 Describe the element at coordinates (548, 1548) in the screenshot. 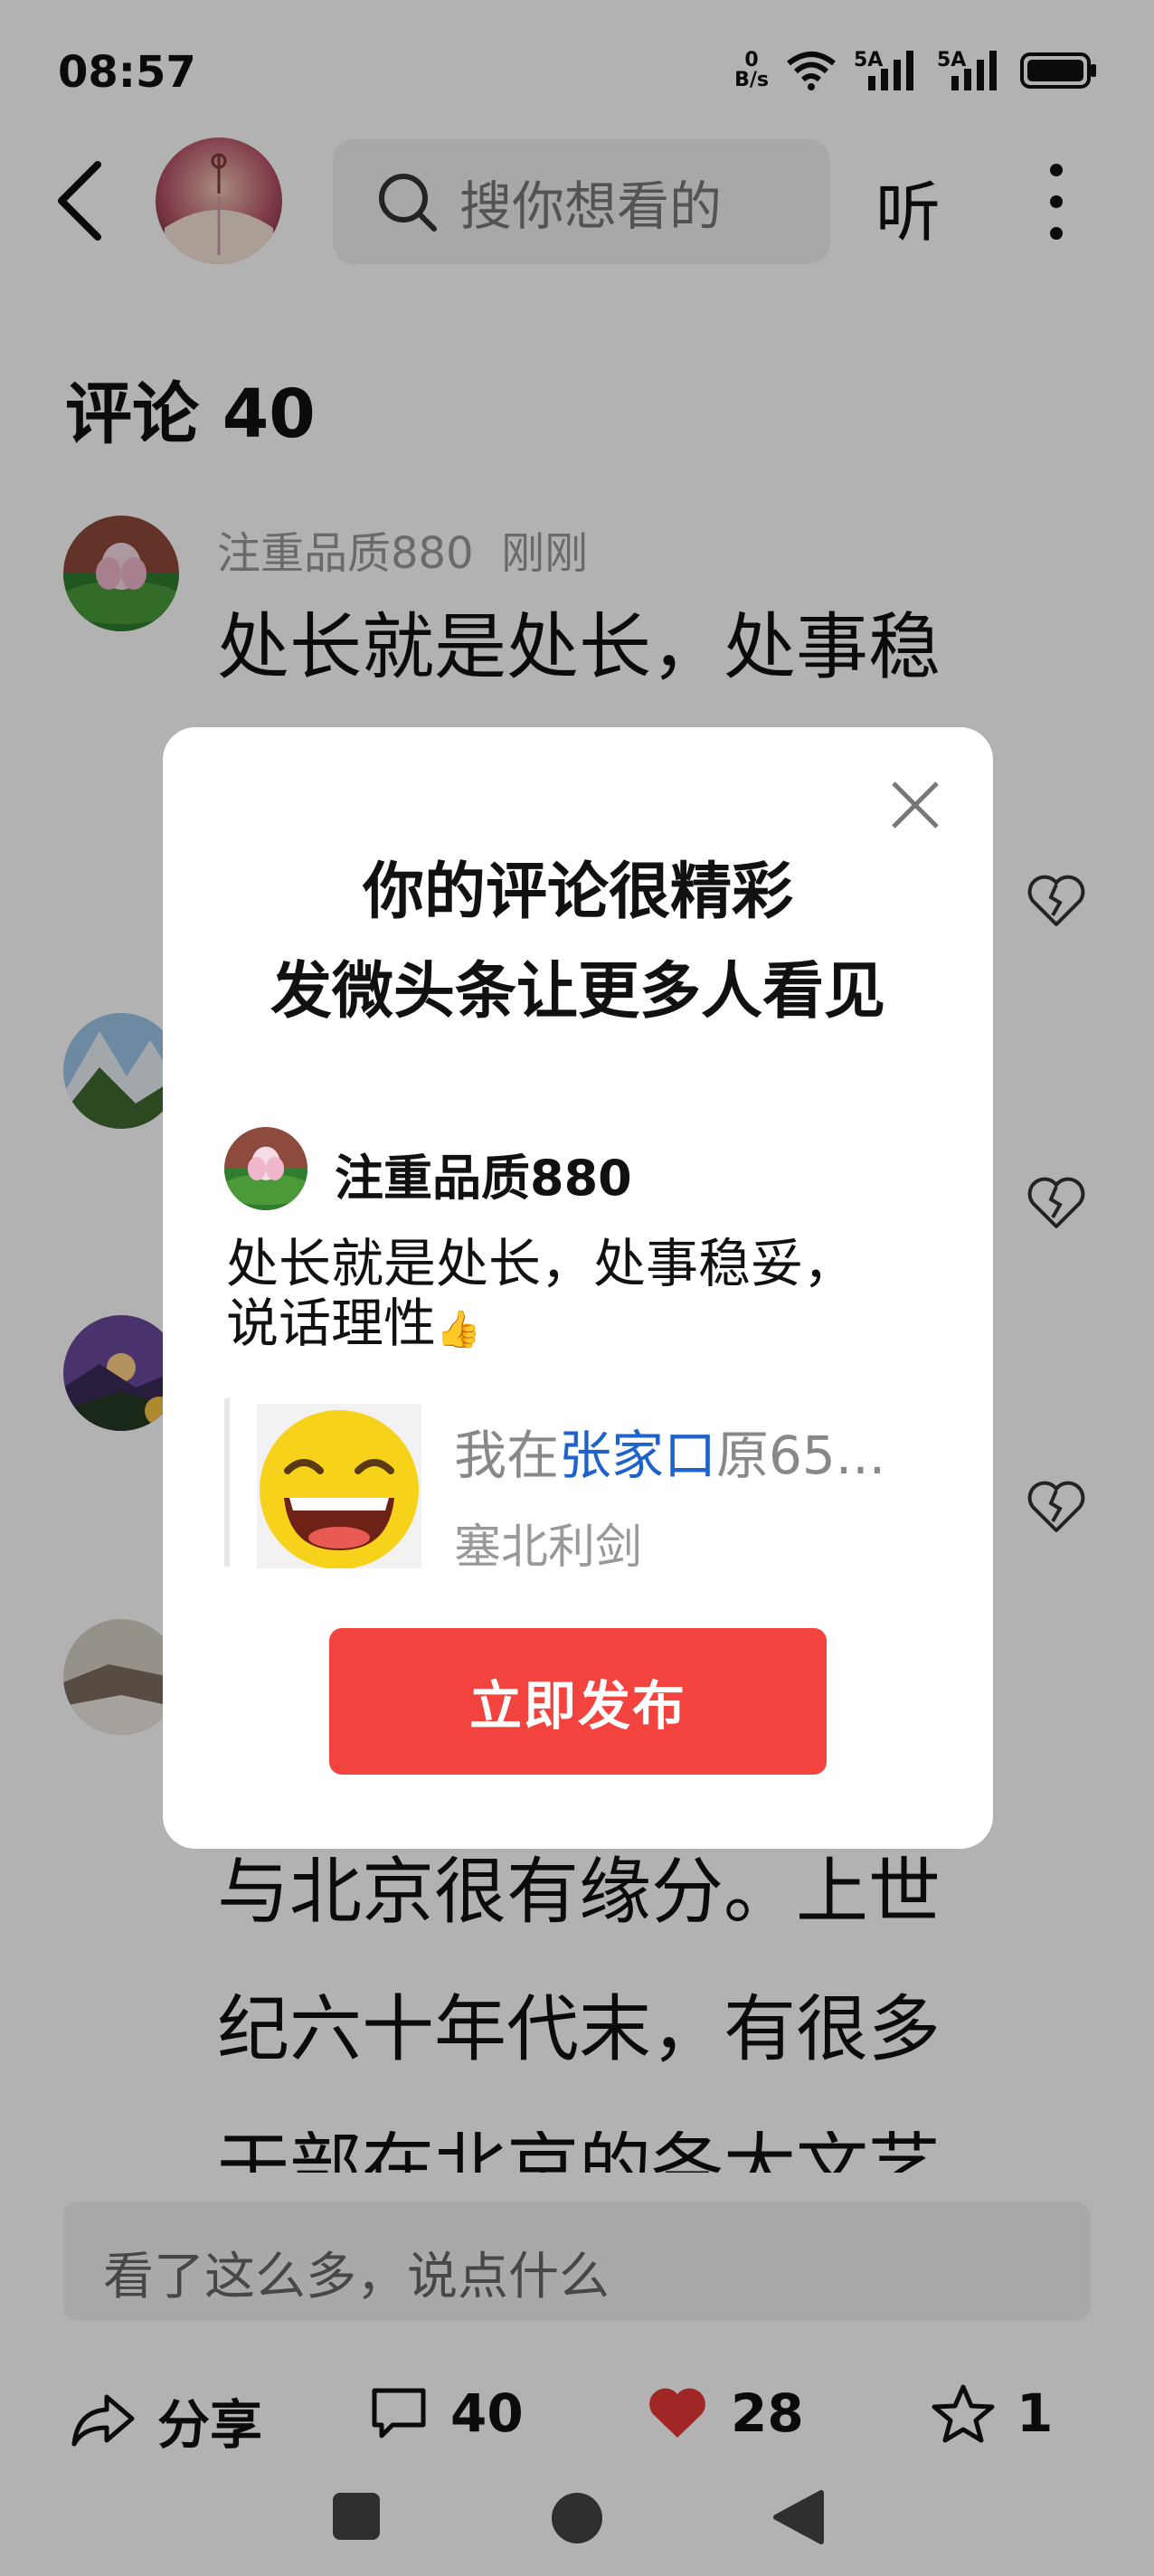

I see `article-author: 塞北利剑` at that location.